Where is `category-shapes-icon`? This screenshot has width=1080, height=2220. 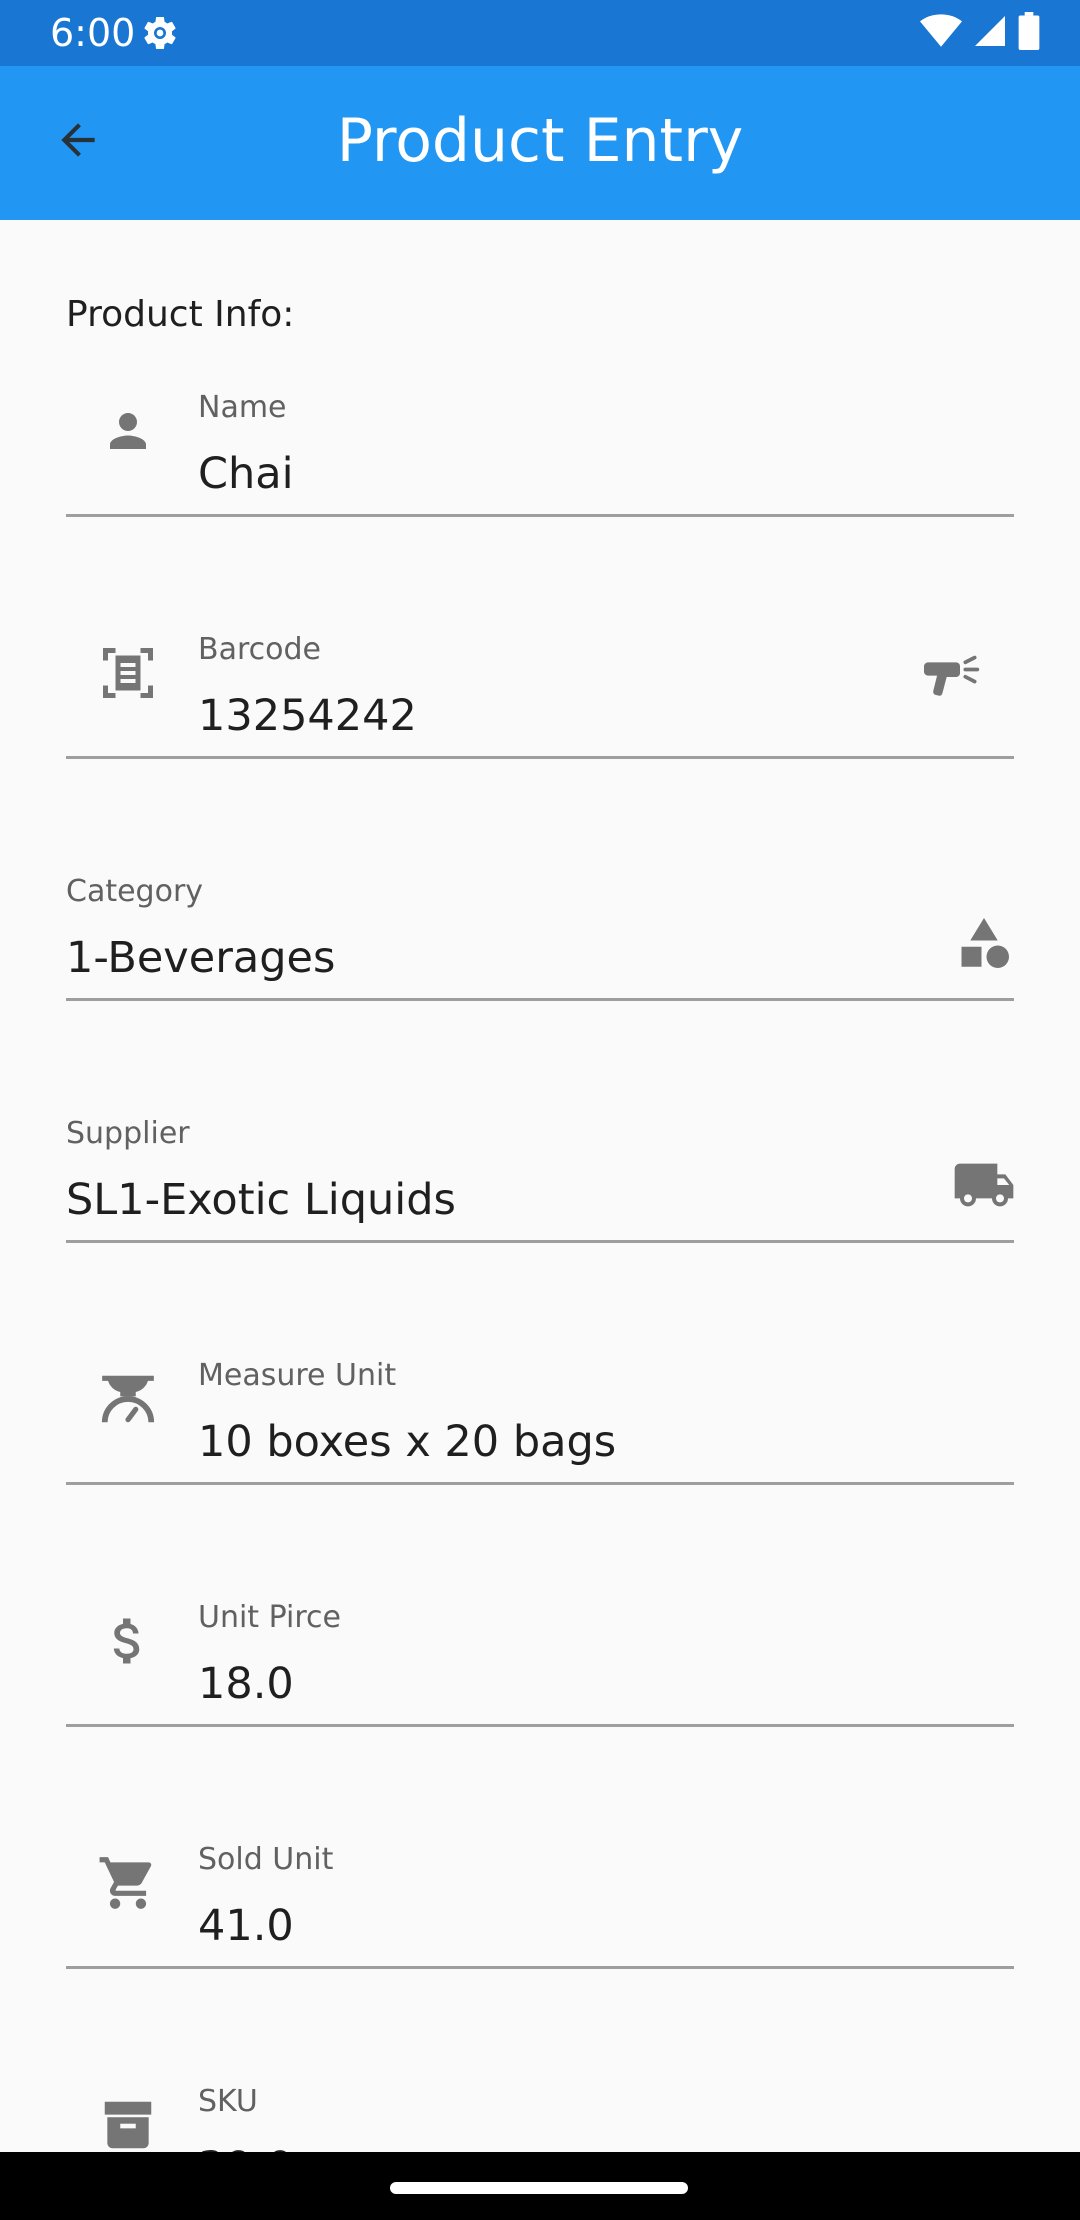 category-shapes-icon is located at coordinates (984, 943).